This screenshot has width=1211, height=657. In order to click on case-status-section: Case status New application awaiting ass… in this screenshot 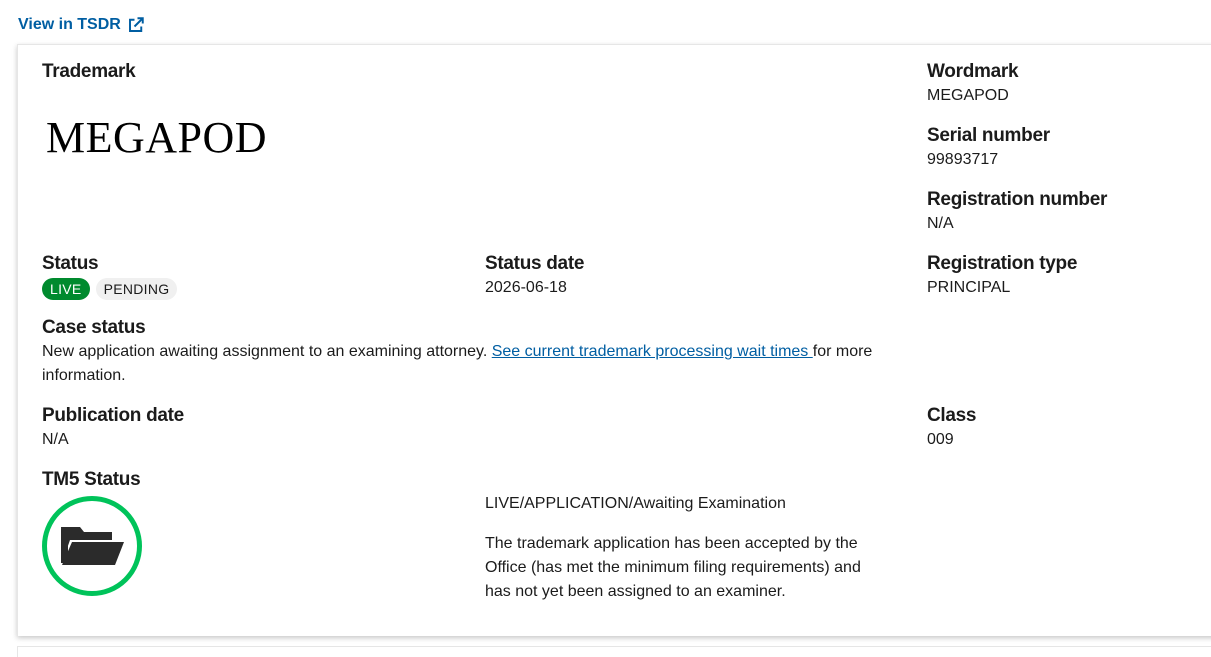, I will do `click(467, 352)`.